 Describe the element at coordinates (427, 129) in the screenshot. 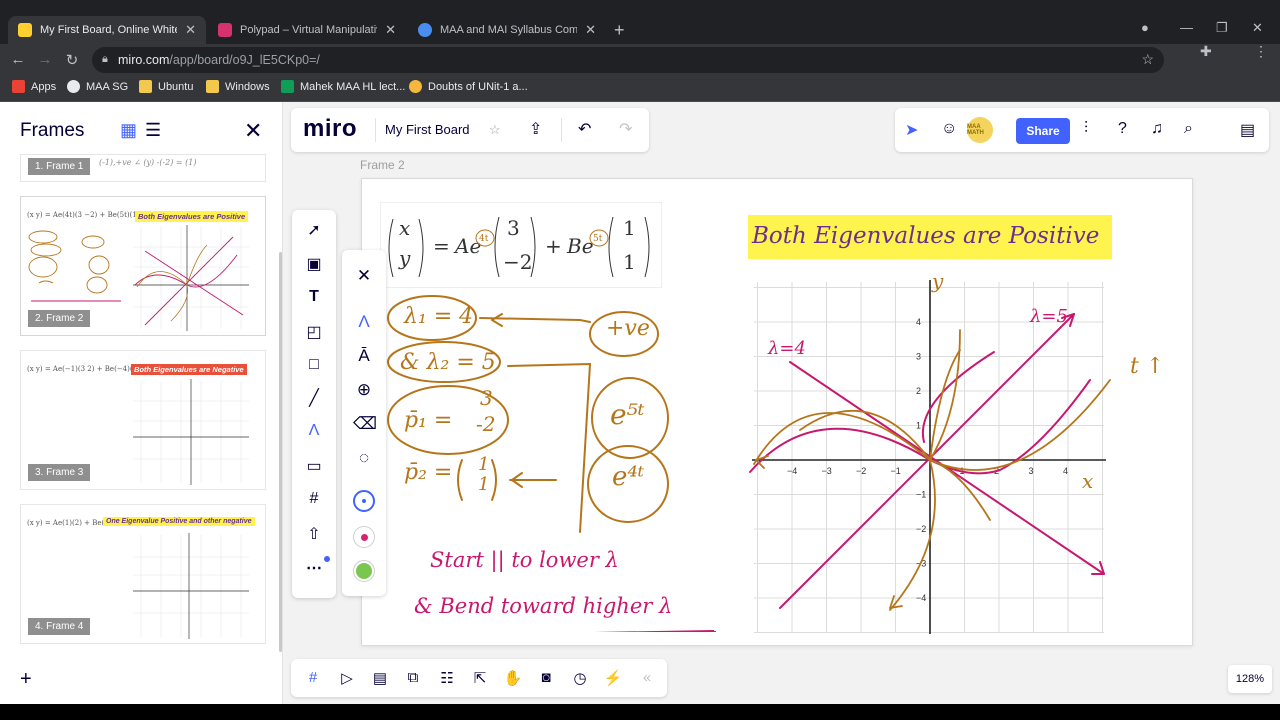

I see `board-name: My First Board` at that location.